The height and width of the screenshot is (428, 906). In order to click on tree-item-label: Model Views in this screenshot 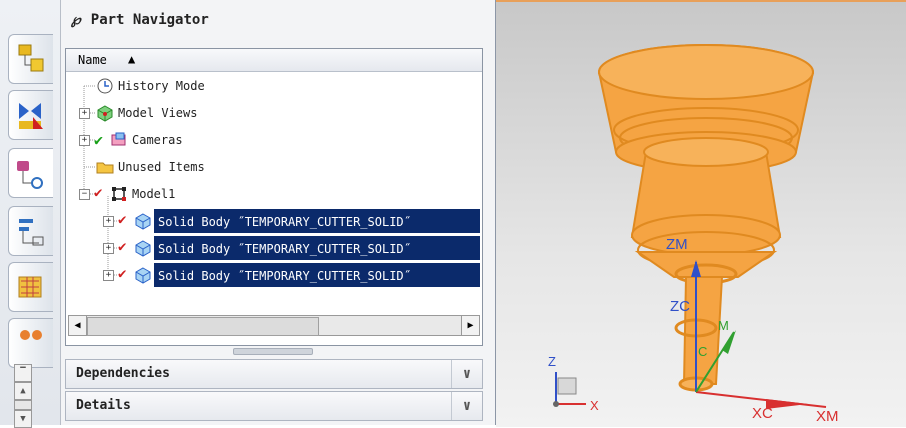, I will do `click(158, 113)`.